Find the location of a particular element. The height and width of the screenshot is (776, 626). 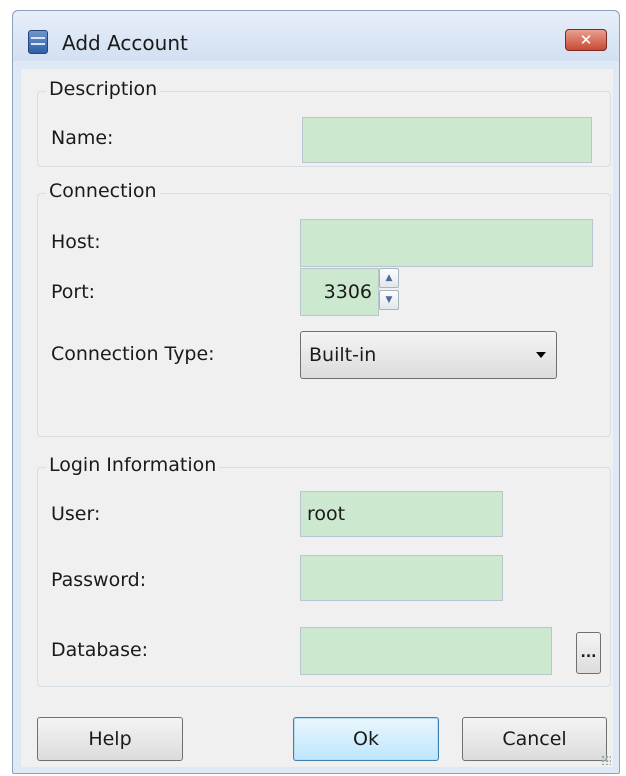

login-legend: Login Information is located at coordinates (133, 465).